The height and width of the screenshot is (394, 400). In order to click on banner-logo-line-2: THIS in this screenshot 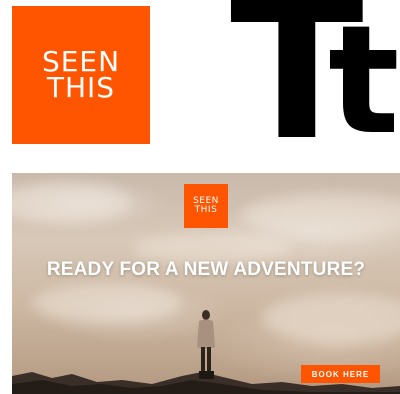, I will do `click(206, 210)`.